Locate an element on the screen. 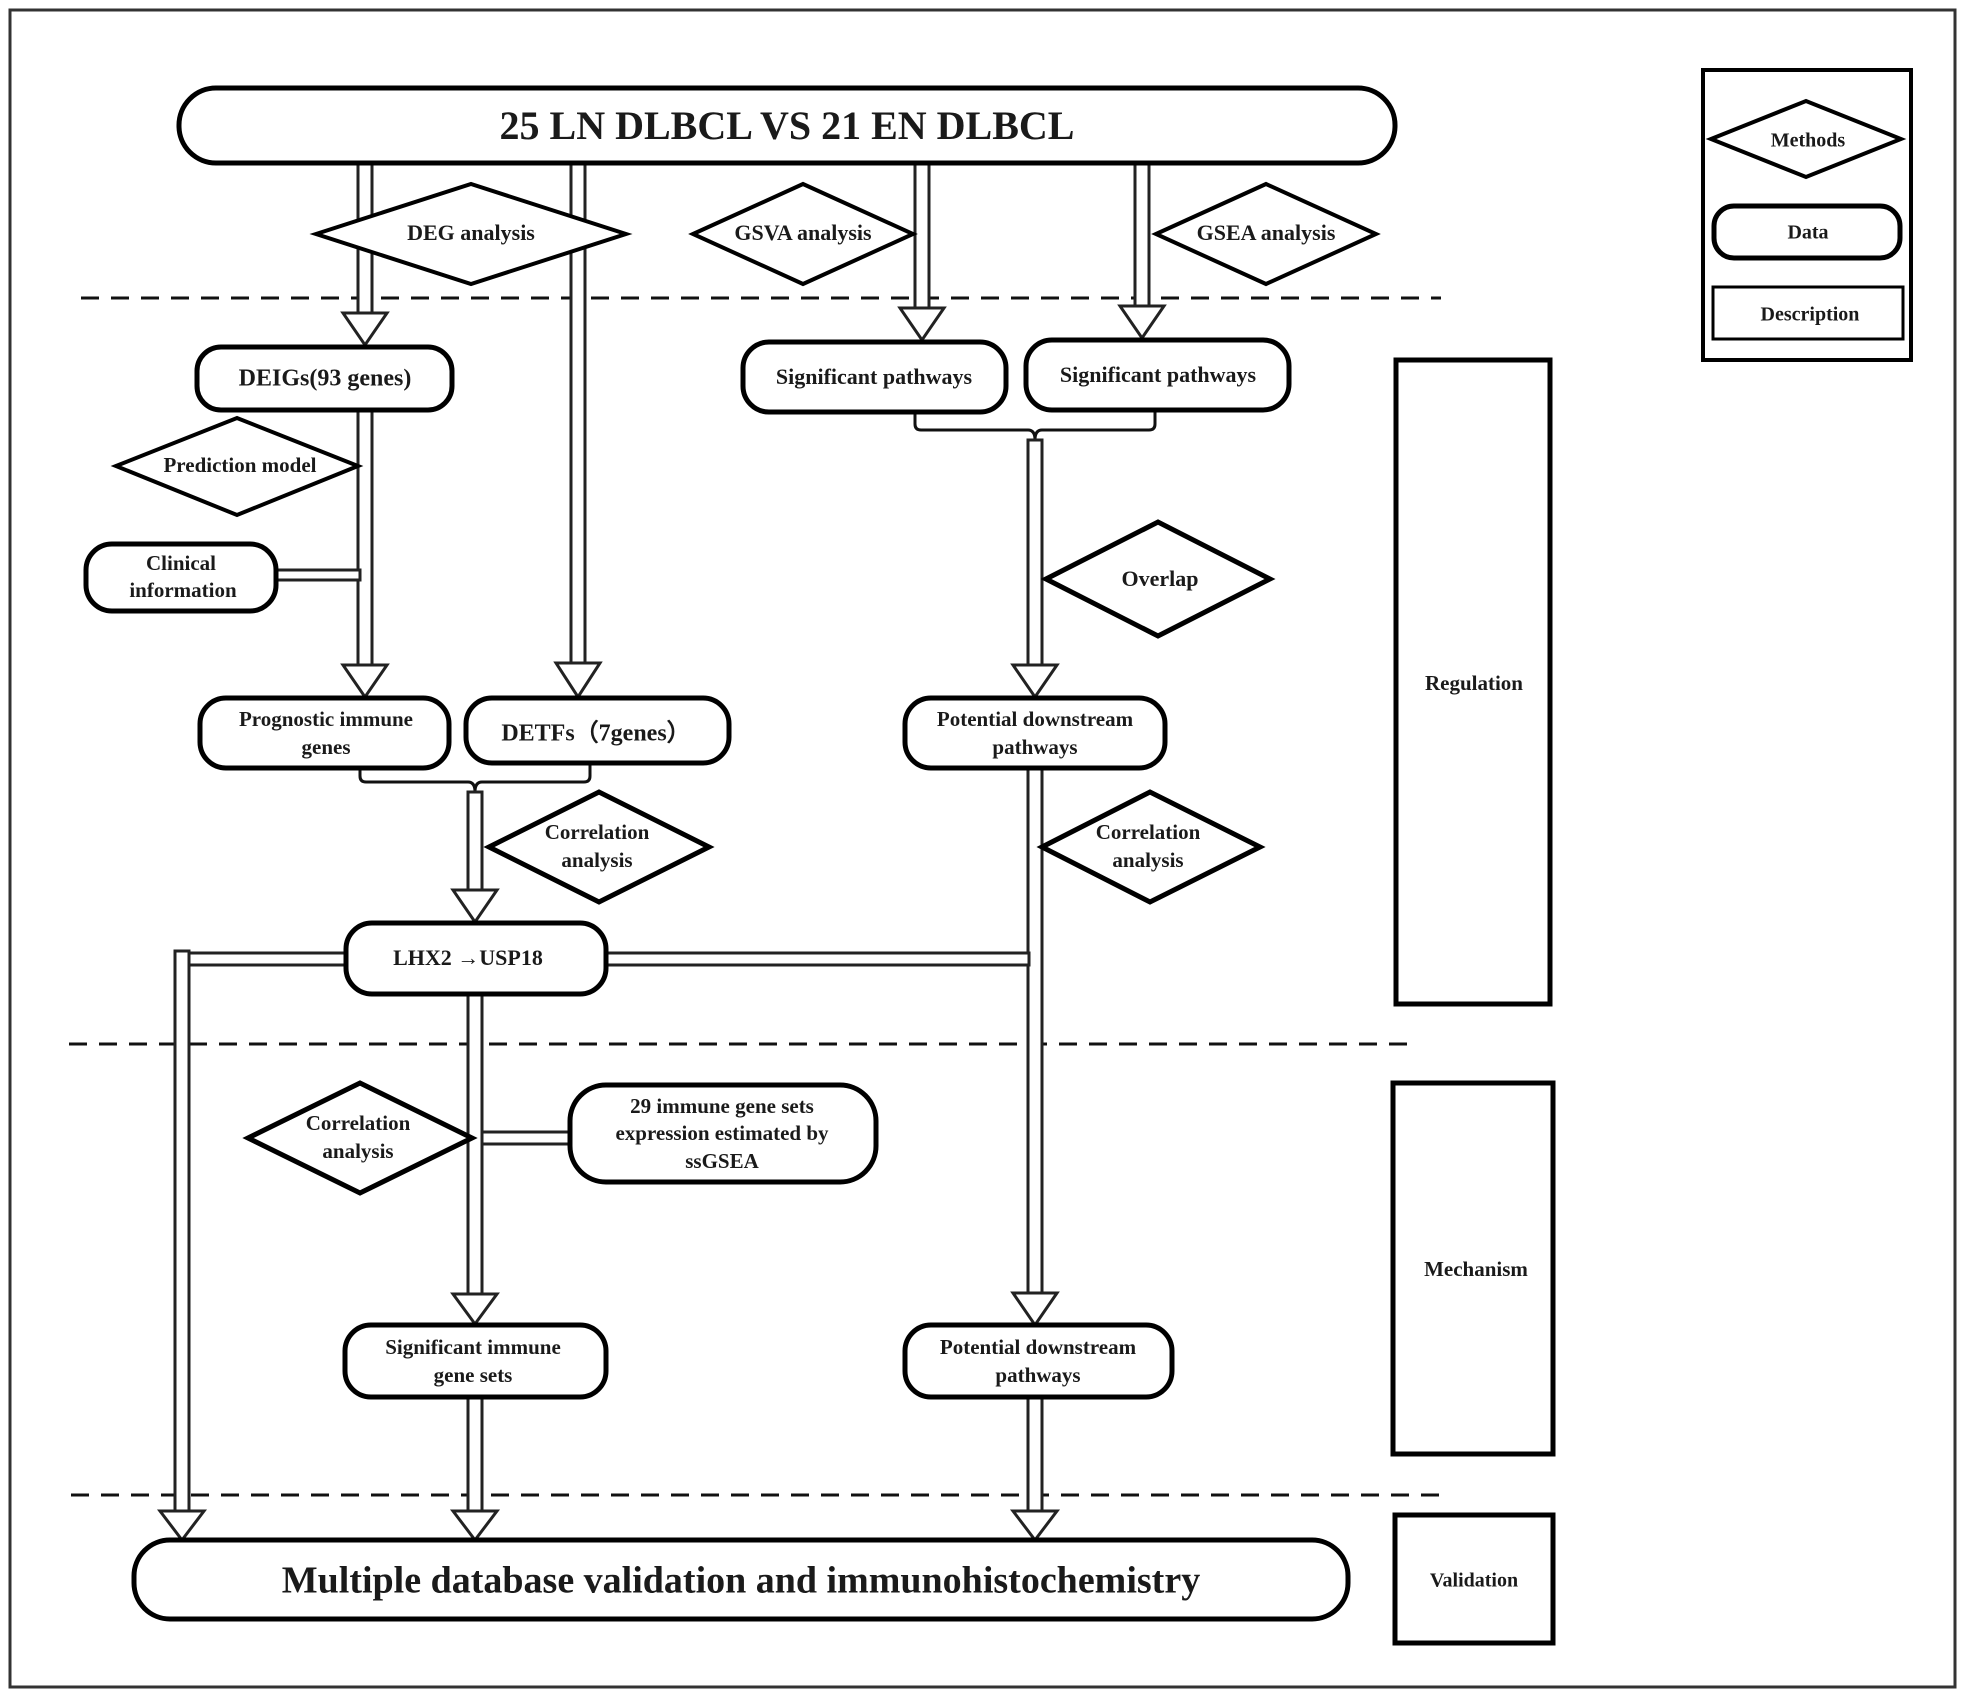 This screenshot has height=1696, width=1965. correlation-analysis-diamond-right: Correlation analysis is located at coordinates (1151, 847).